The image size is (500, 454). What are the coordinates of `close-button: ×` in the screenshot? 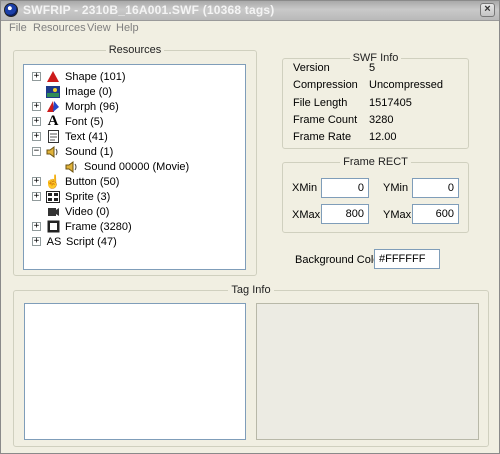 It's located at (487, 10).